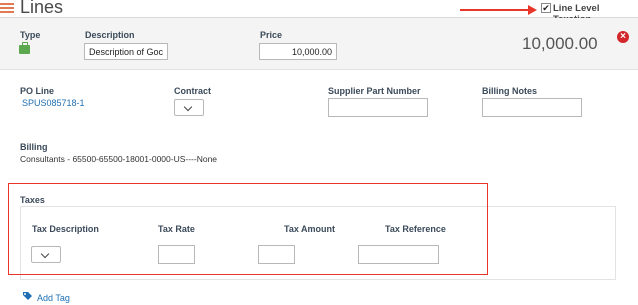  I want to click on page-title: Lines, so click(42, 8).